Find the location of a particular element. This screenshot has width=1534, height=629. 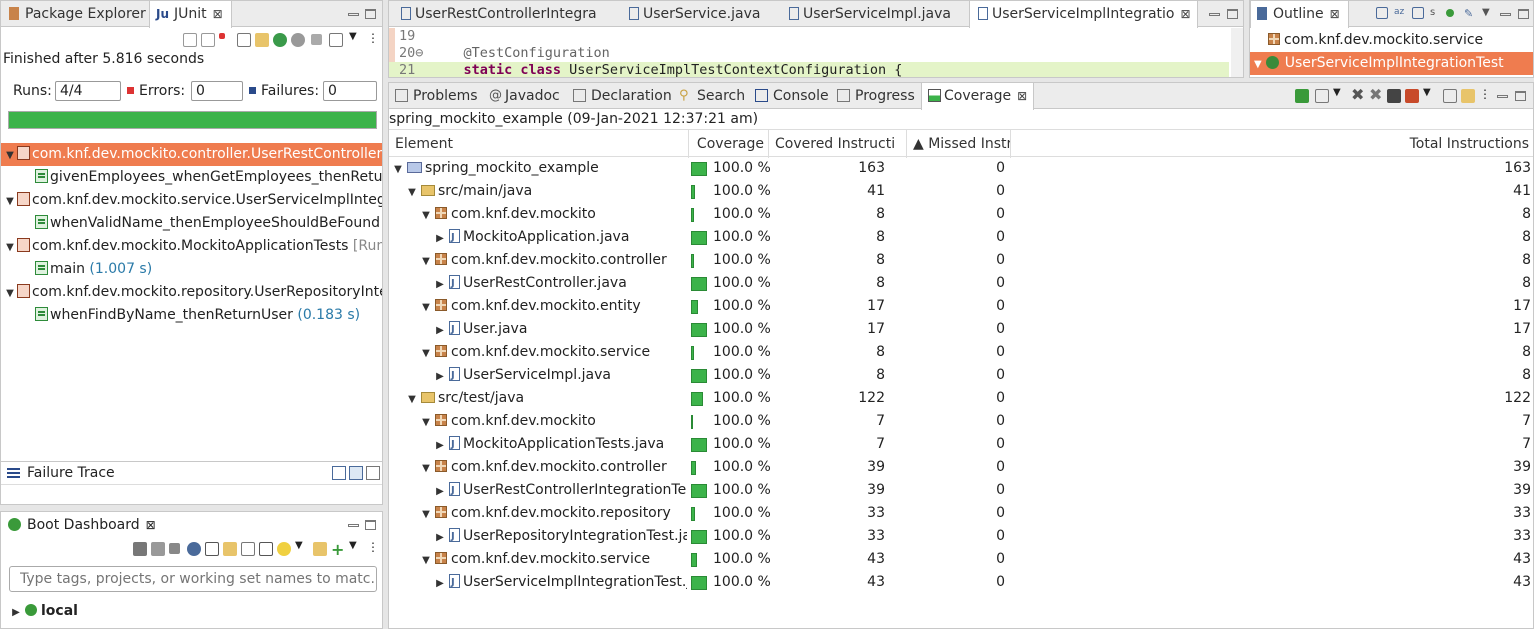

code-line: 19 is located at coordinates (809, 36).